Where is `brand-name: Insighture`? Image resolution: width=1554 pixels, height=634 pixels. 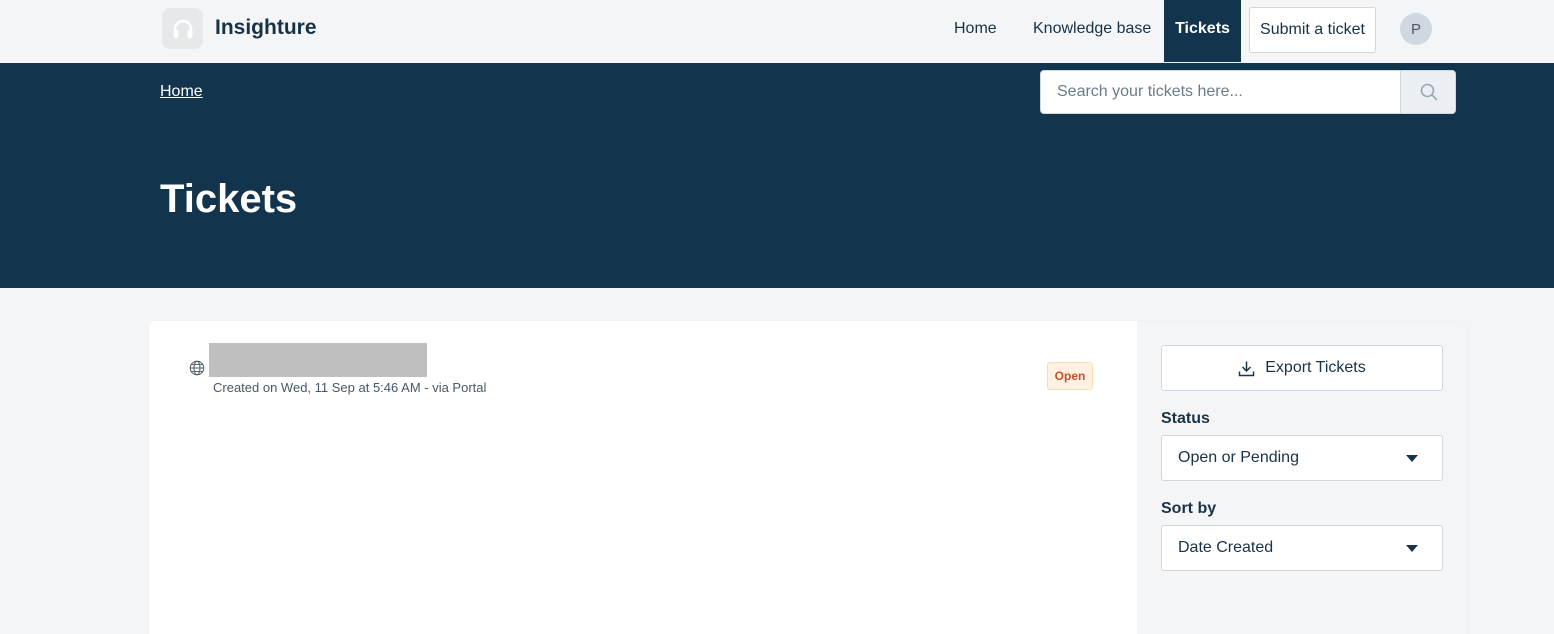 brand-name: Insighture is located at coordinates (266, 28).